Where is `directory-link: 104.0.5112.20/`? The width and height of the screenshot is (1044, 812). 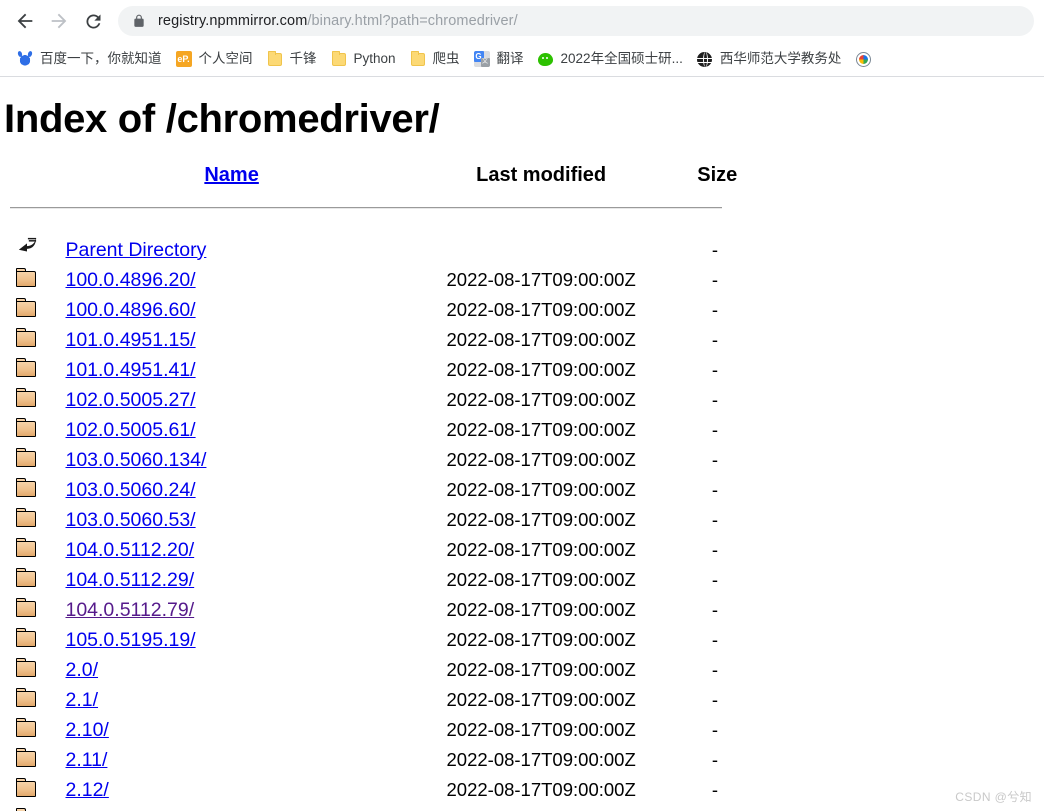
directory-link: 104.0.5112.20/ is located at coordinates (129, 550).